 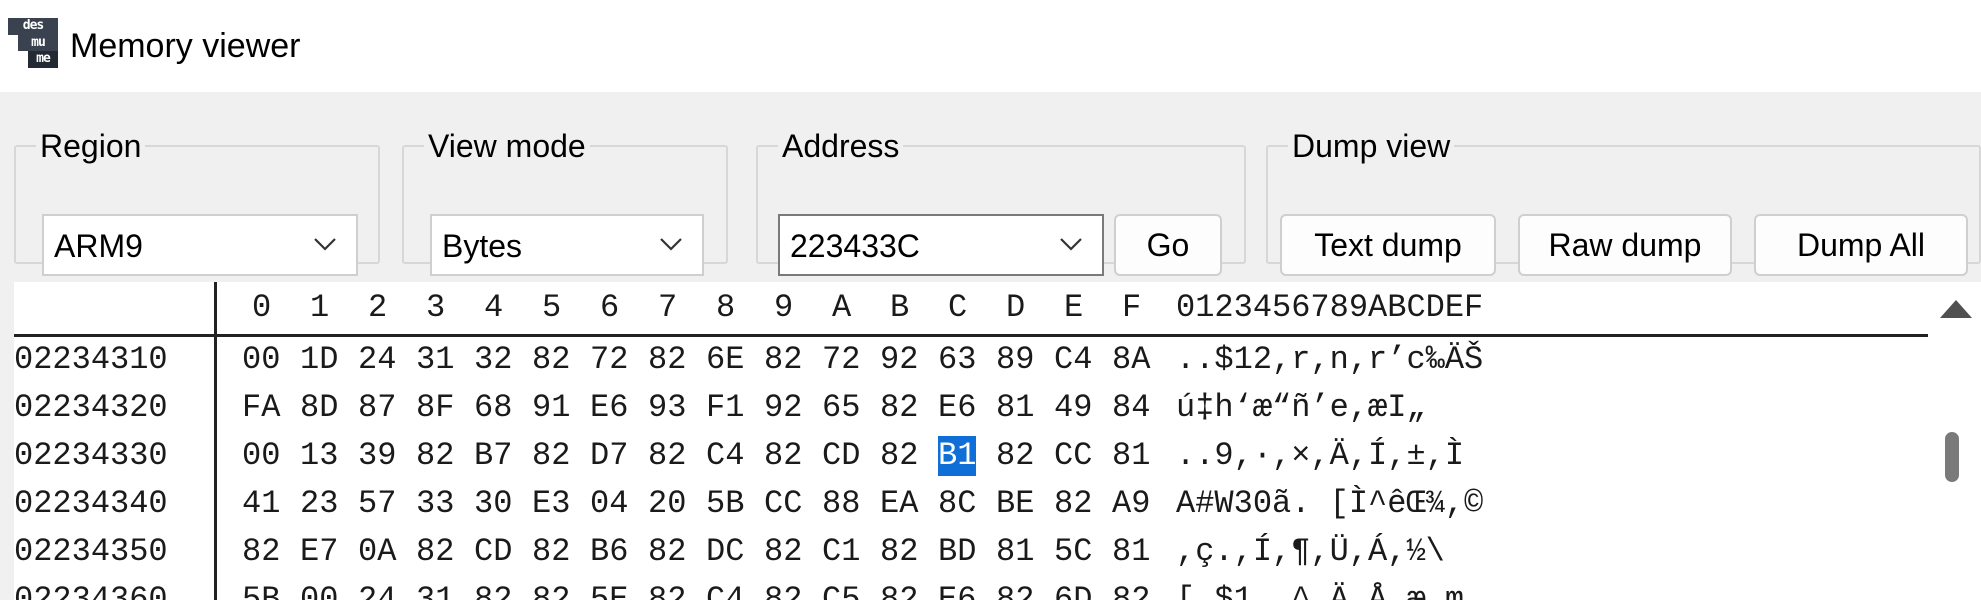 What do you see at coordinates (957, 552) in the screenshot?
I see `hex-byte-cell: BD` at bounding box center [957, 552].